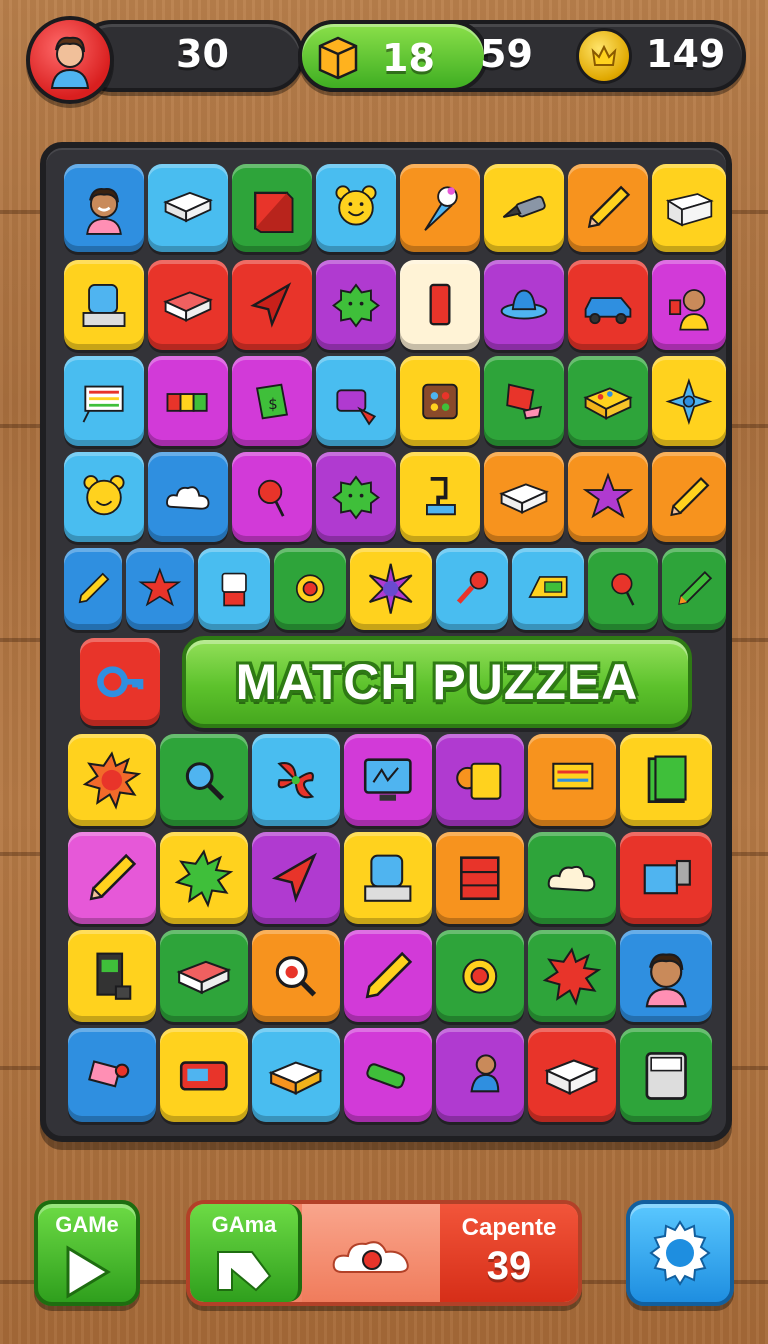 This screenshot has height=1344, width=768. What do you see at coordinates (388, 1075) in the screenshot?
I see `tile-marker` at bounding box center [388, 1075].